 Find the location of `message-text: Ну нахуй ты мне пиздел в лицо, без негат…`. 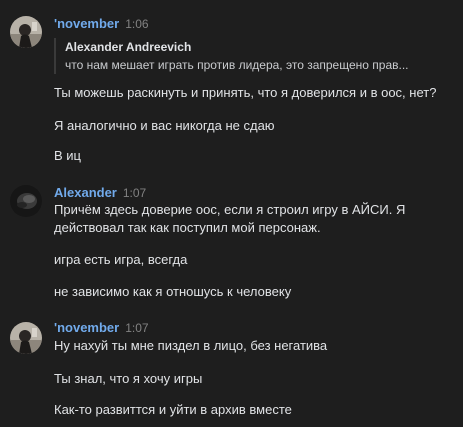

message-text: Ну нахуй ты мне пиздел в лицо, без негат… is located at coordinates (191, 345).